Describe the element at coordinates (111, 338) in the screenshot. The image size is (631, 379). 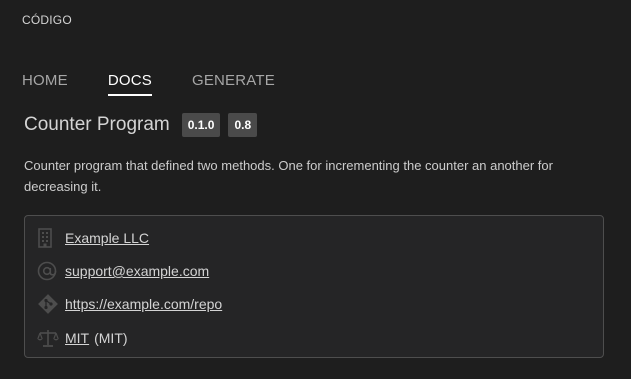
I see `license-identifier: (MIT)` at that location.